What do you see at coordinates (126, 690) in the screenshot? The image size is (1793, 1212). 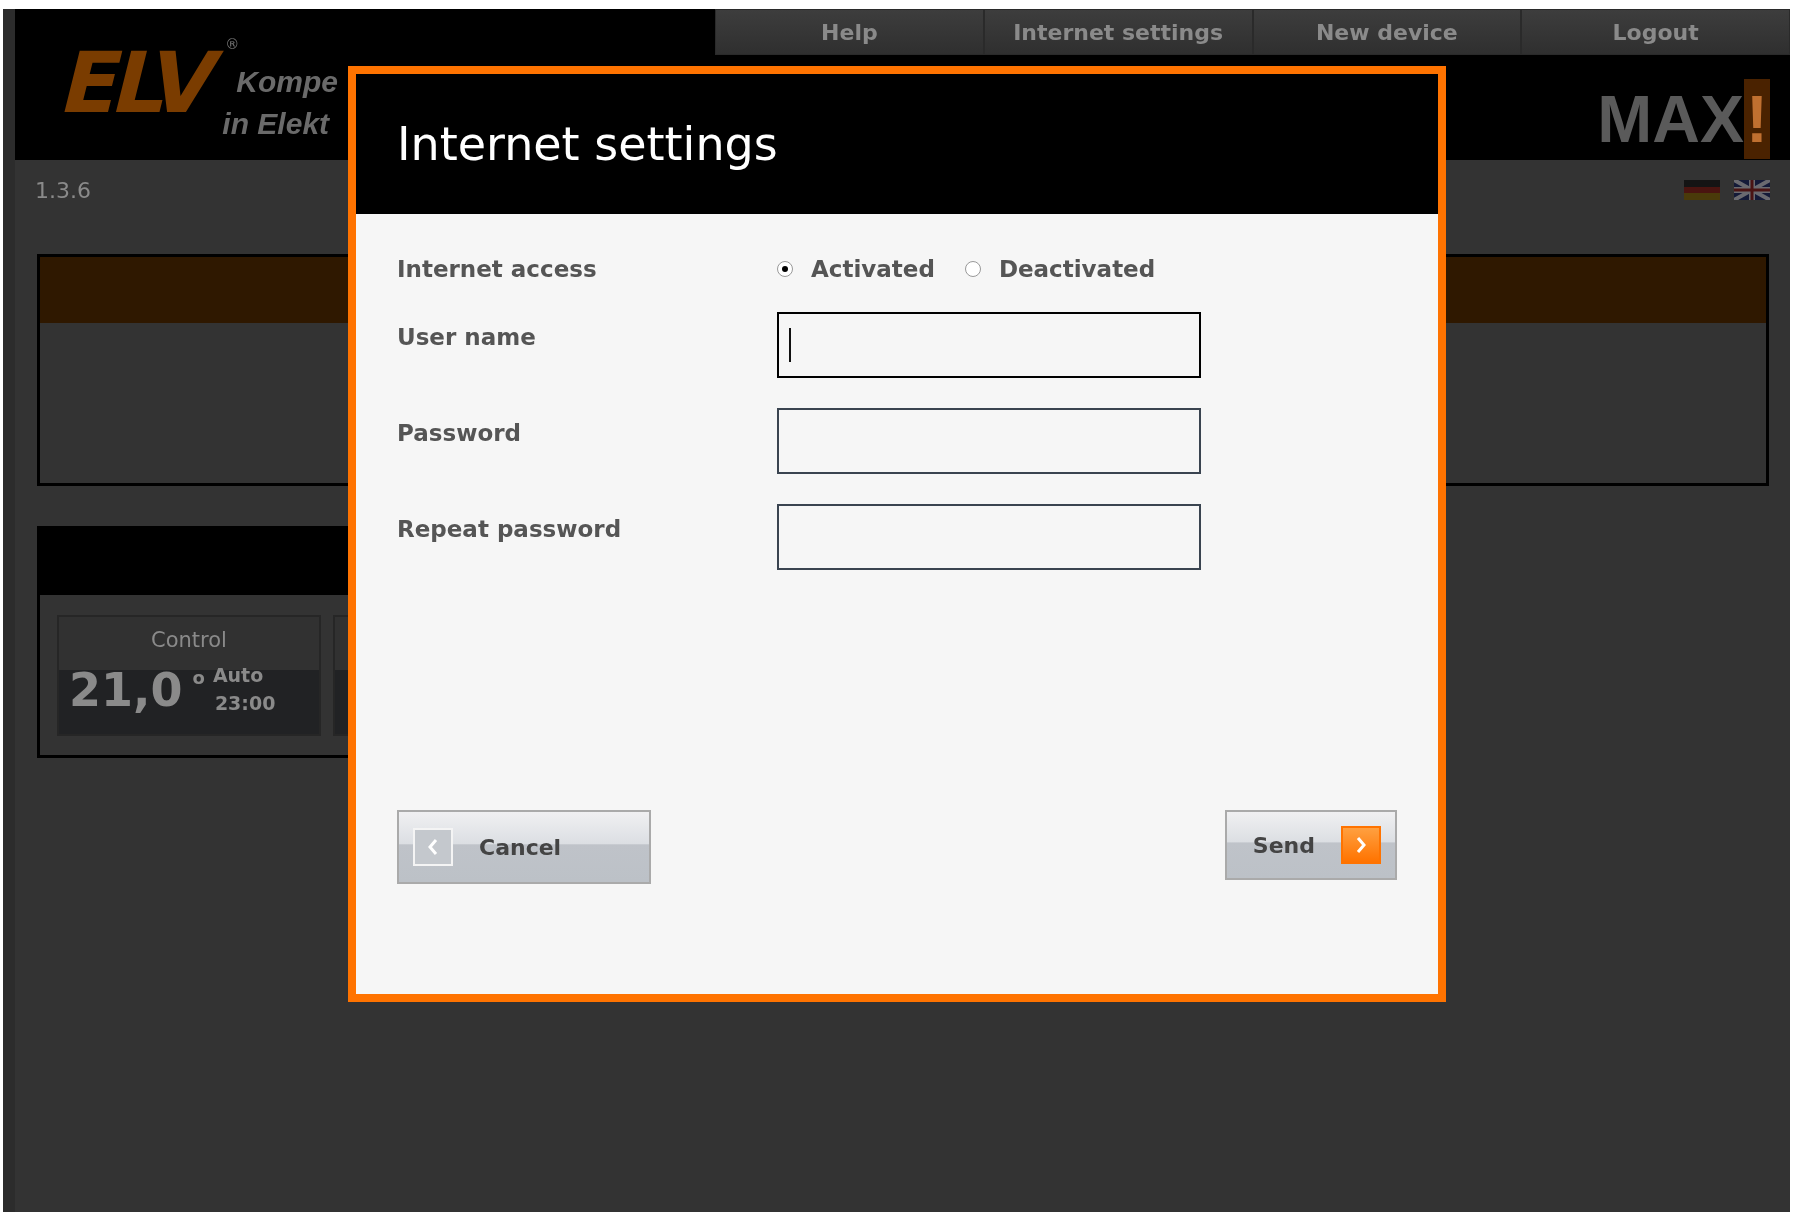 I see `temperature-value: 21,0` at bounding box center [126, 690].